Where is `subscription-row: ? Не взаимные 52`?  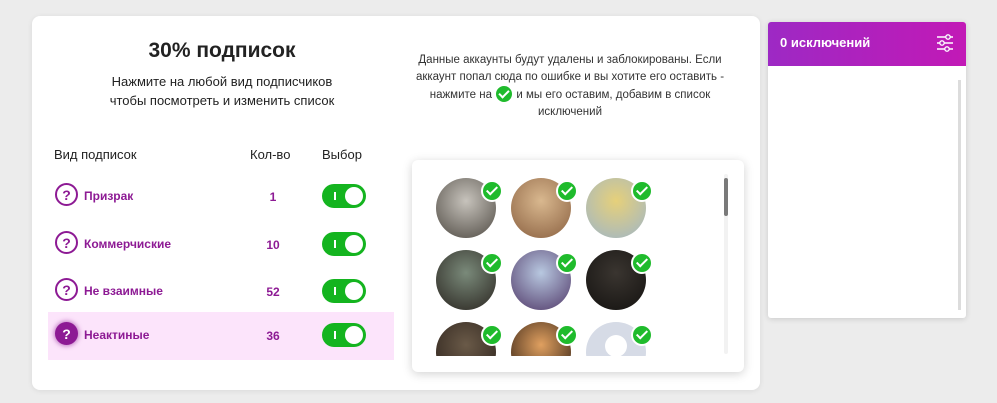 subscription-row: ? Не взаимные 52 is located at coordinates (221, 292).